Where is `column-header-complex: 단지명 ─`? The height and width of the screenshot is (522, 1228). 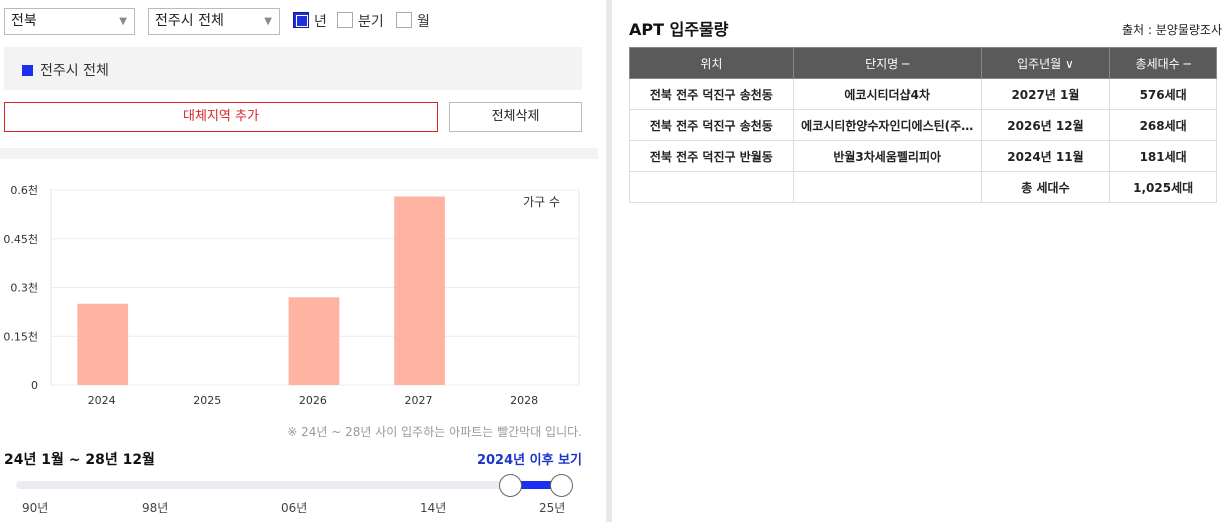 column-header-complex: 단지명 ─ is located at coordinates (887, 63).